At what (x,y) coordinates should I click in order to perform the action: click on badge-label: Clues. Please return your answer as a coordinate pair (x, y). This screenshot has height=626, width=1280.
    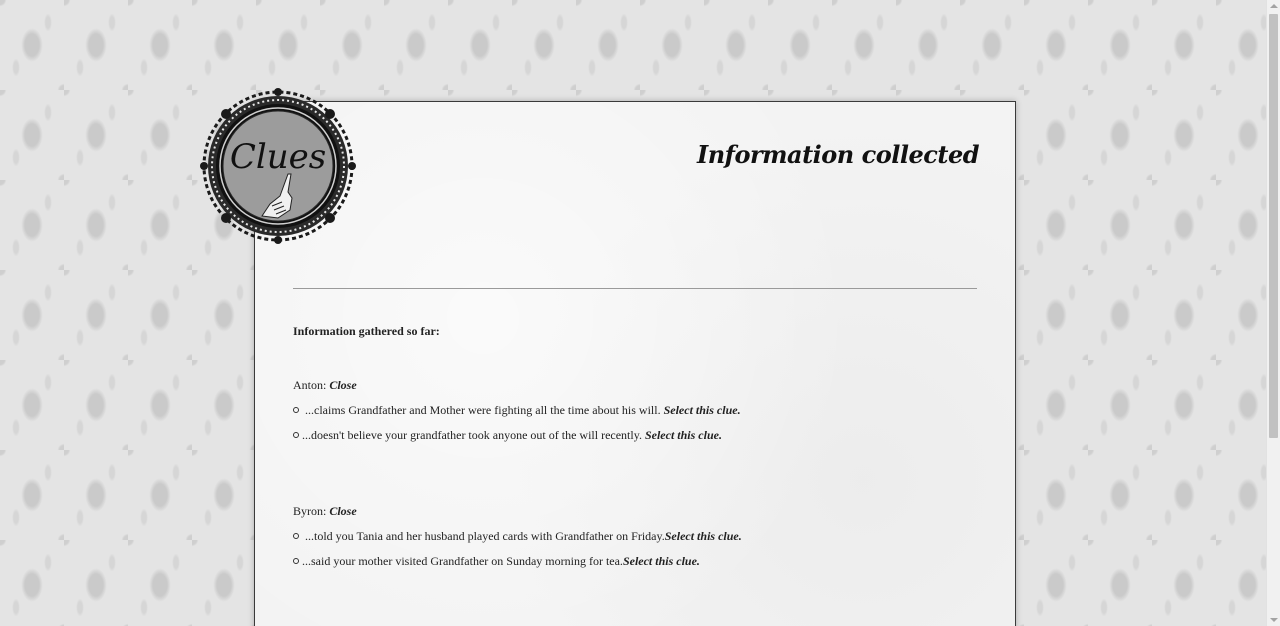
    Looking at the image, I should click on (278, 157).